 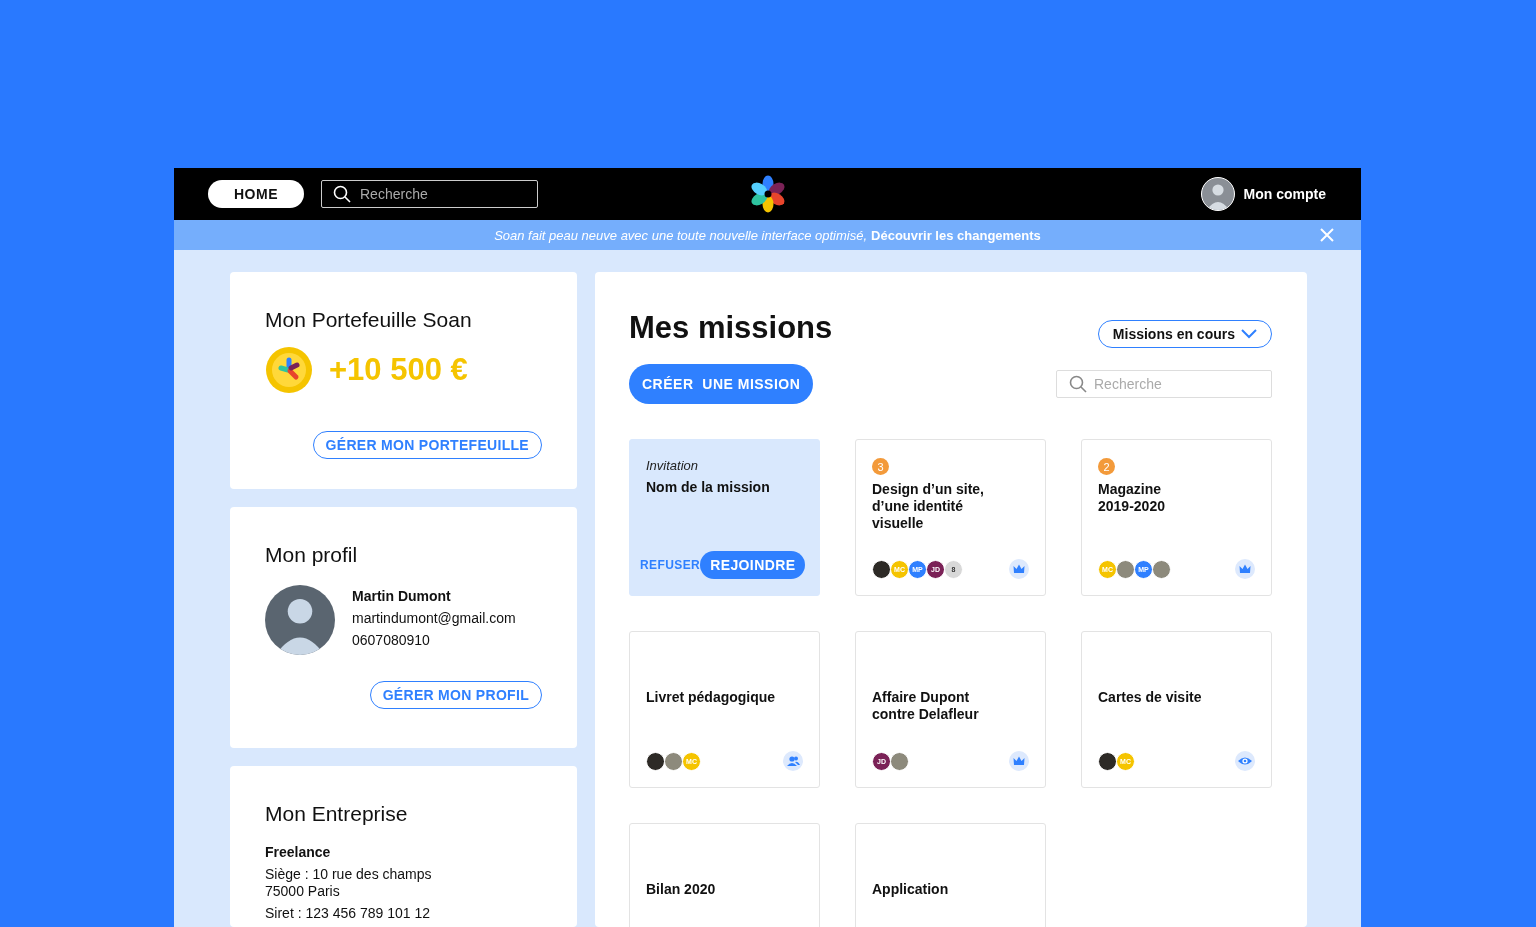 What do you see at coordinates (1245, 761) in the screenshot?
I see `eye-icon` at bounding box center [1245, 761].